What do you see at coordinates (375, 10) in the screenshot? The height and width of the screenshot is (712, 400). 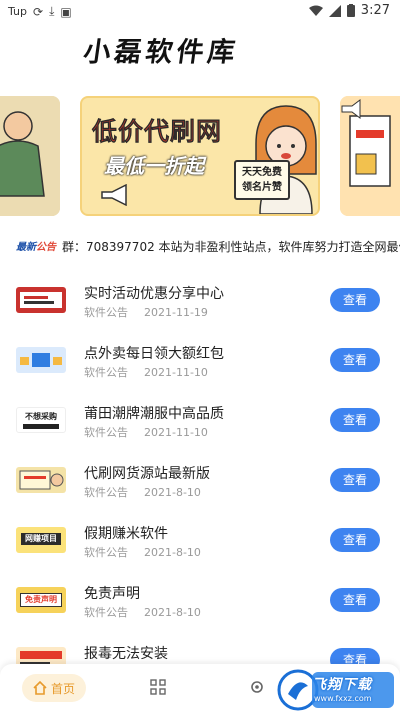 I see `clock: 3:27` at bounding box center [375, 10].